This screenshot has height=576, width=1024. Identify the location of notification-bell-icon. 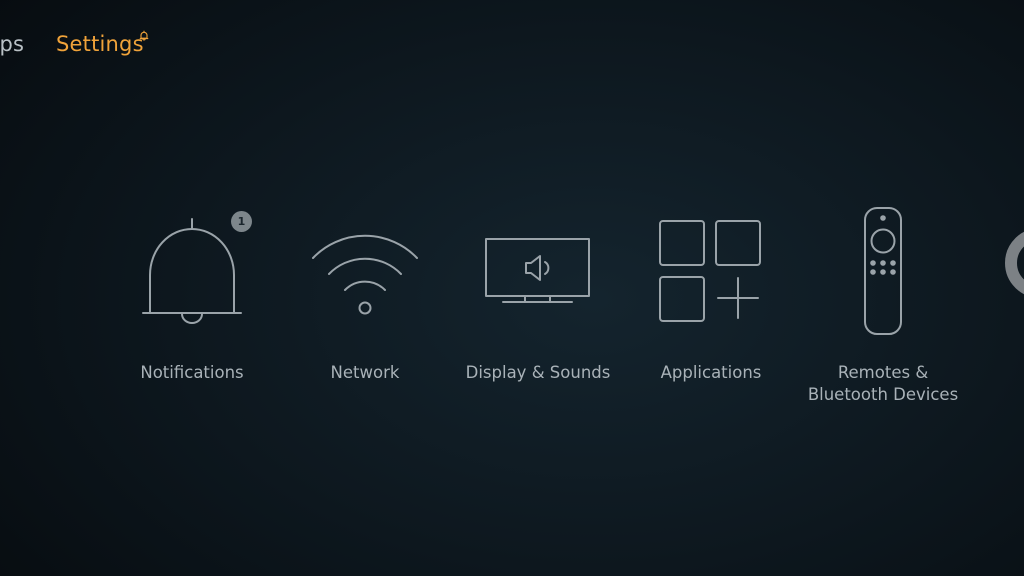
(144, 34).